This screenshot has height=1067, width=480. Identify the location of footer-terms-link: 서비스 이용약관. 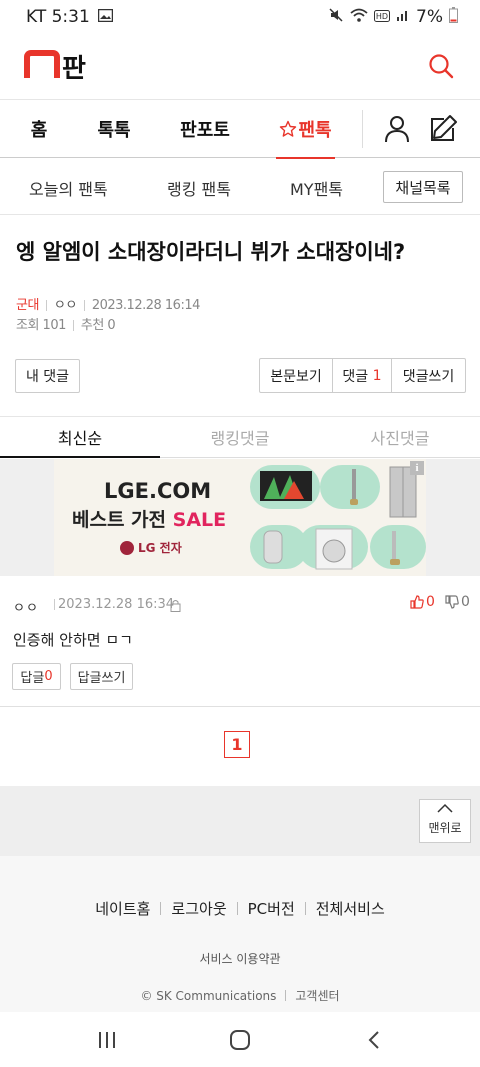
(240, 958).